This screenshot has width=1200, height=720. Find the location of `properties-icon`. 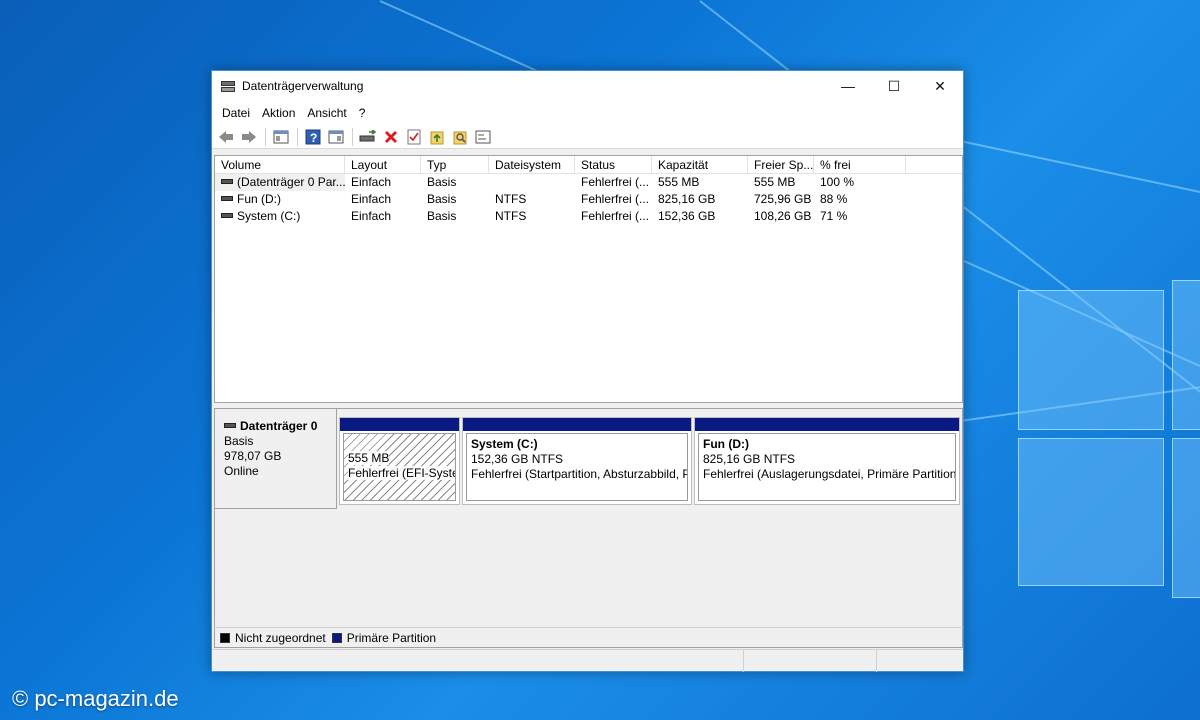

properties-icon is located at coordinates (336, 137).